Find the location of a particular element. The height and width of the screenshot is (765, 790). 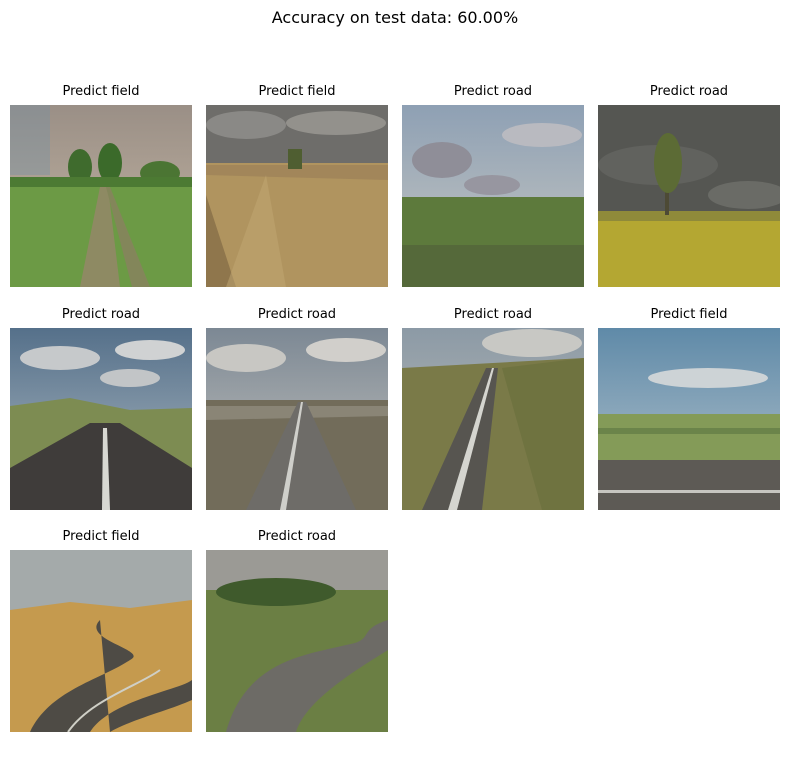

photo-winding-road-forest is located at coordinates (297, 641).